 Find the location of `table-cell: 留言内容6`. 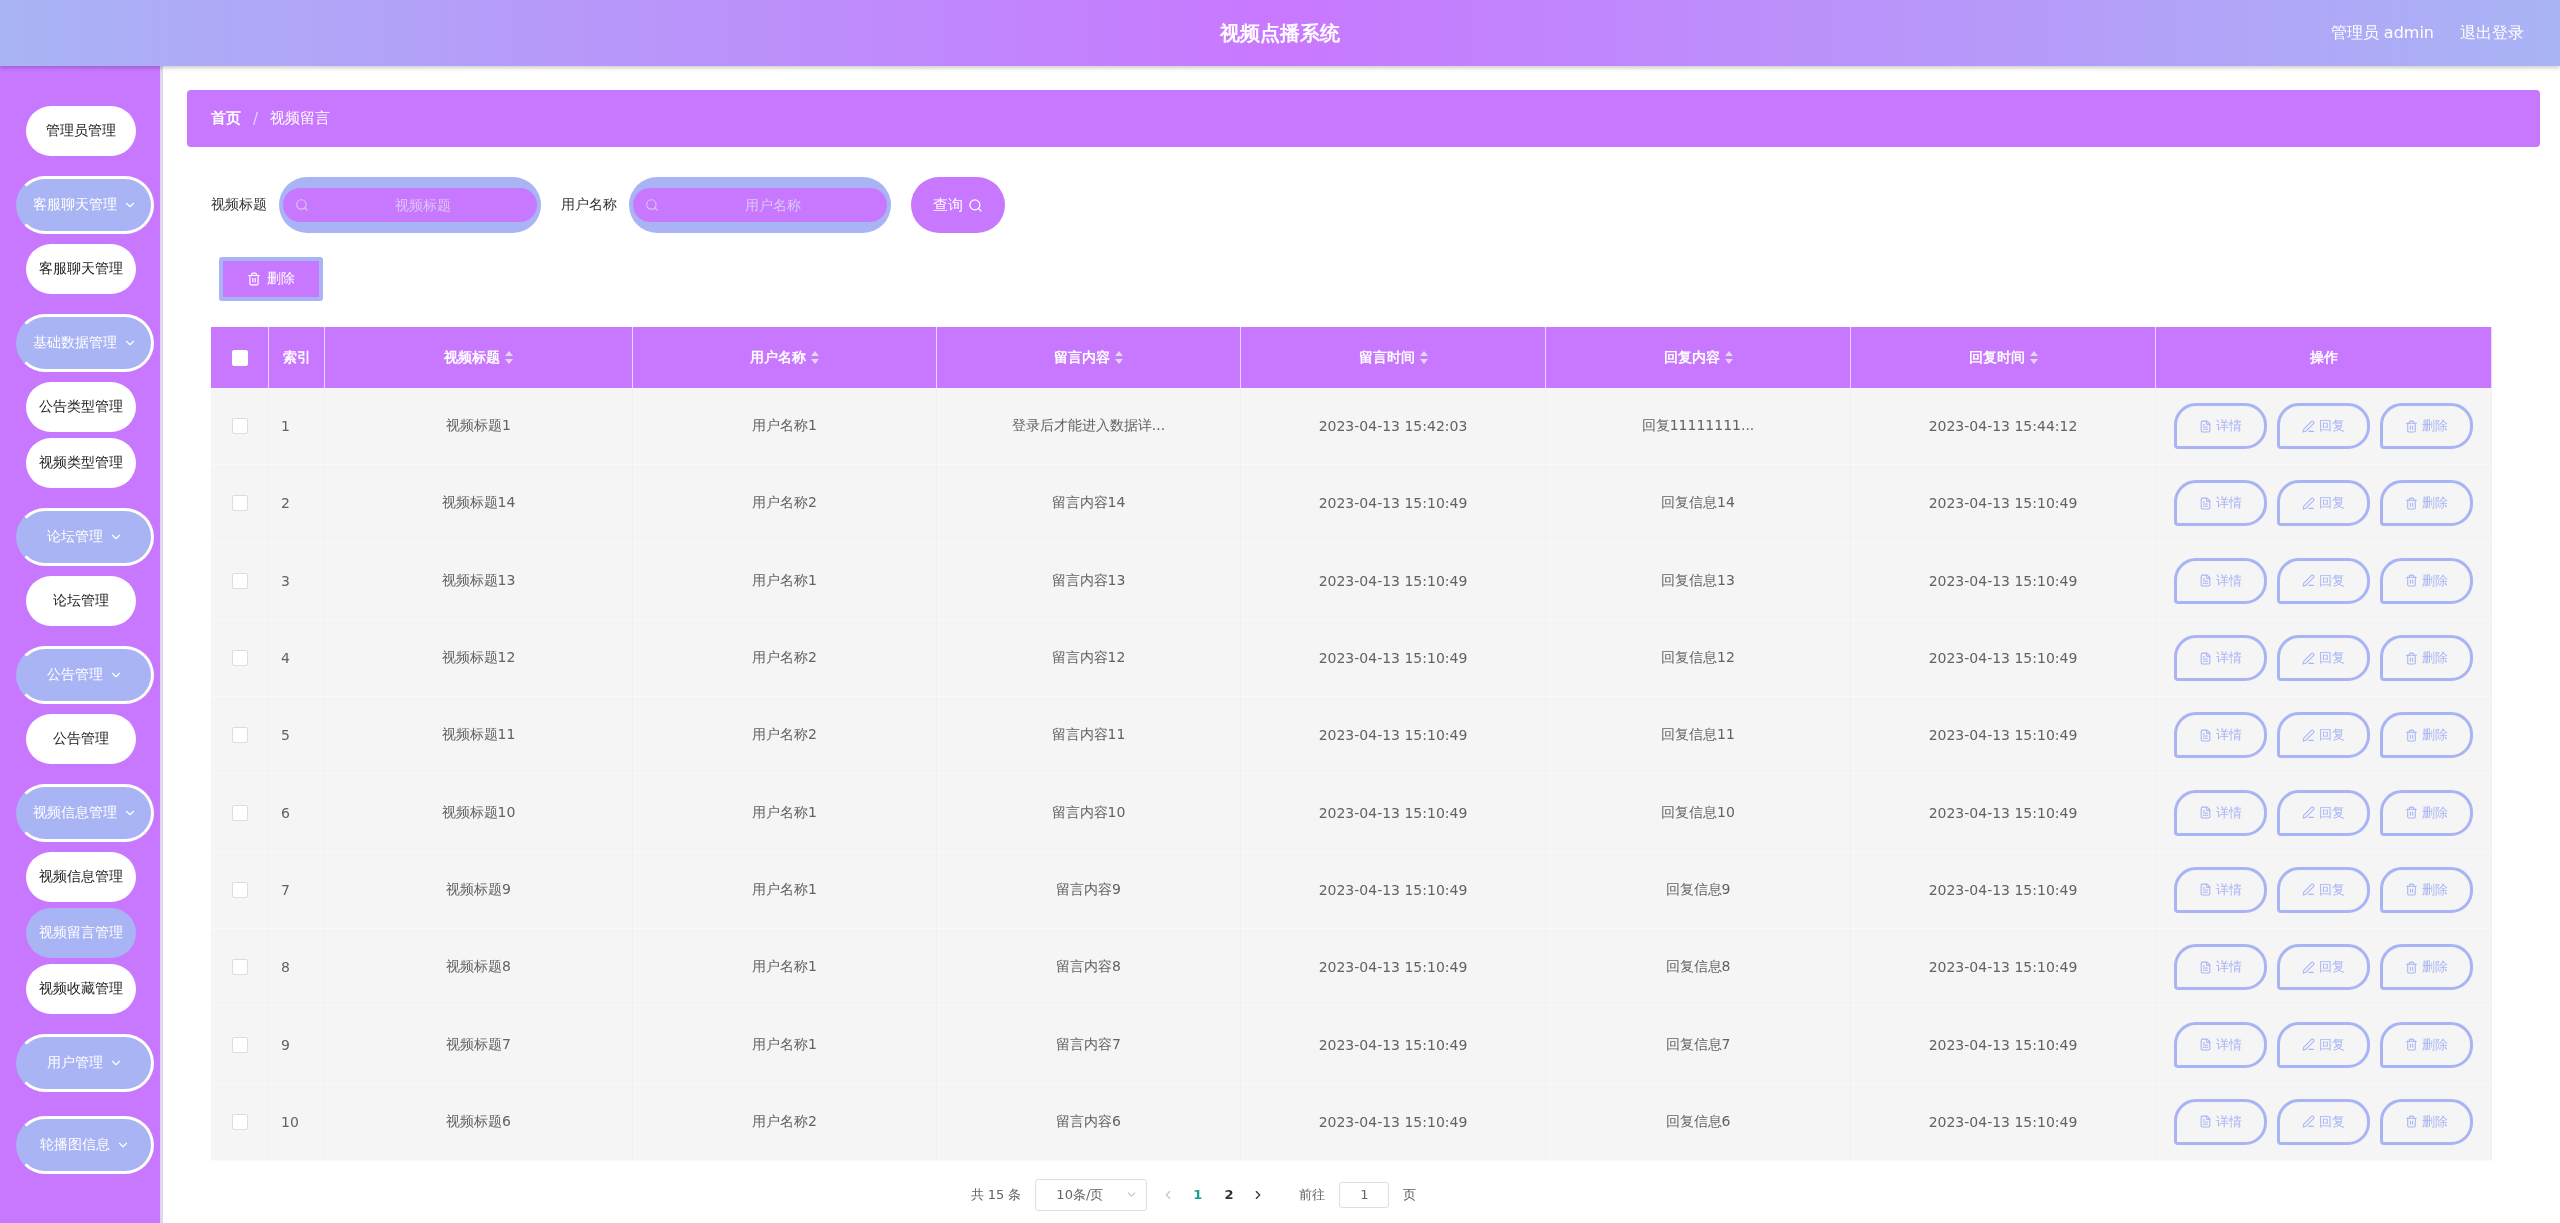

table-cell: 留言内容6 is located at coordinates (1089, 1122).